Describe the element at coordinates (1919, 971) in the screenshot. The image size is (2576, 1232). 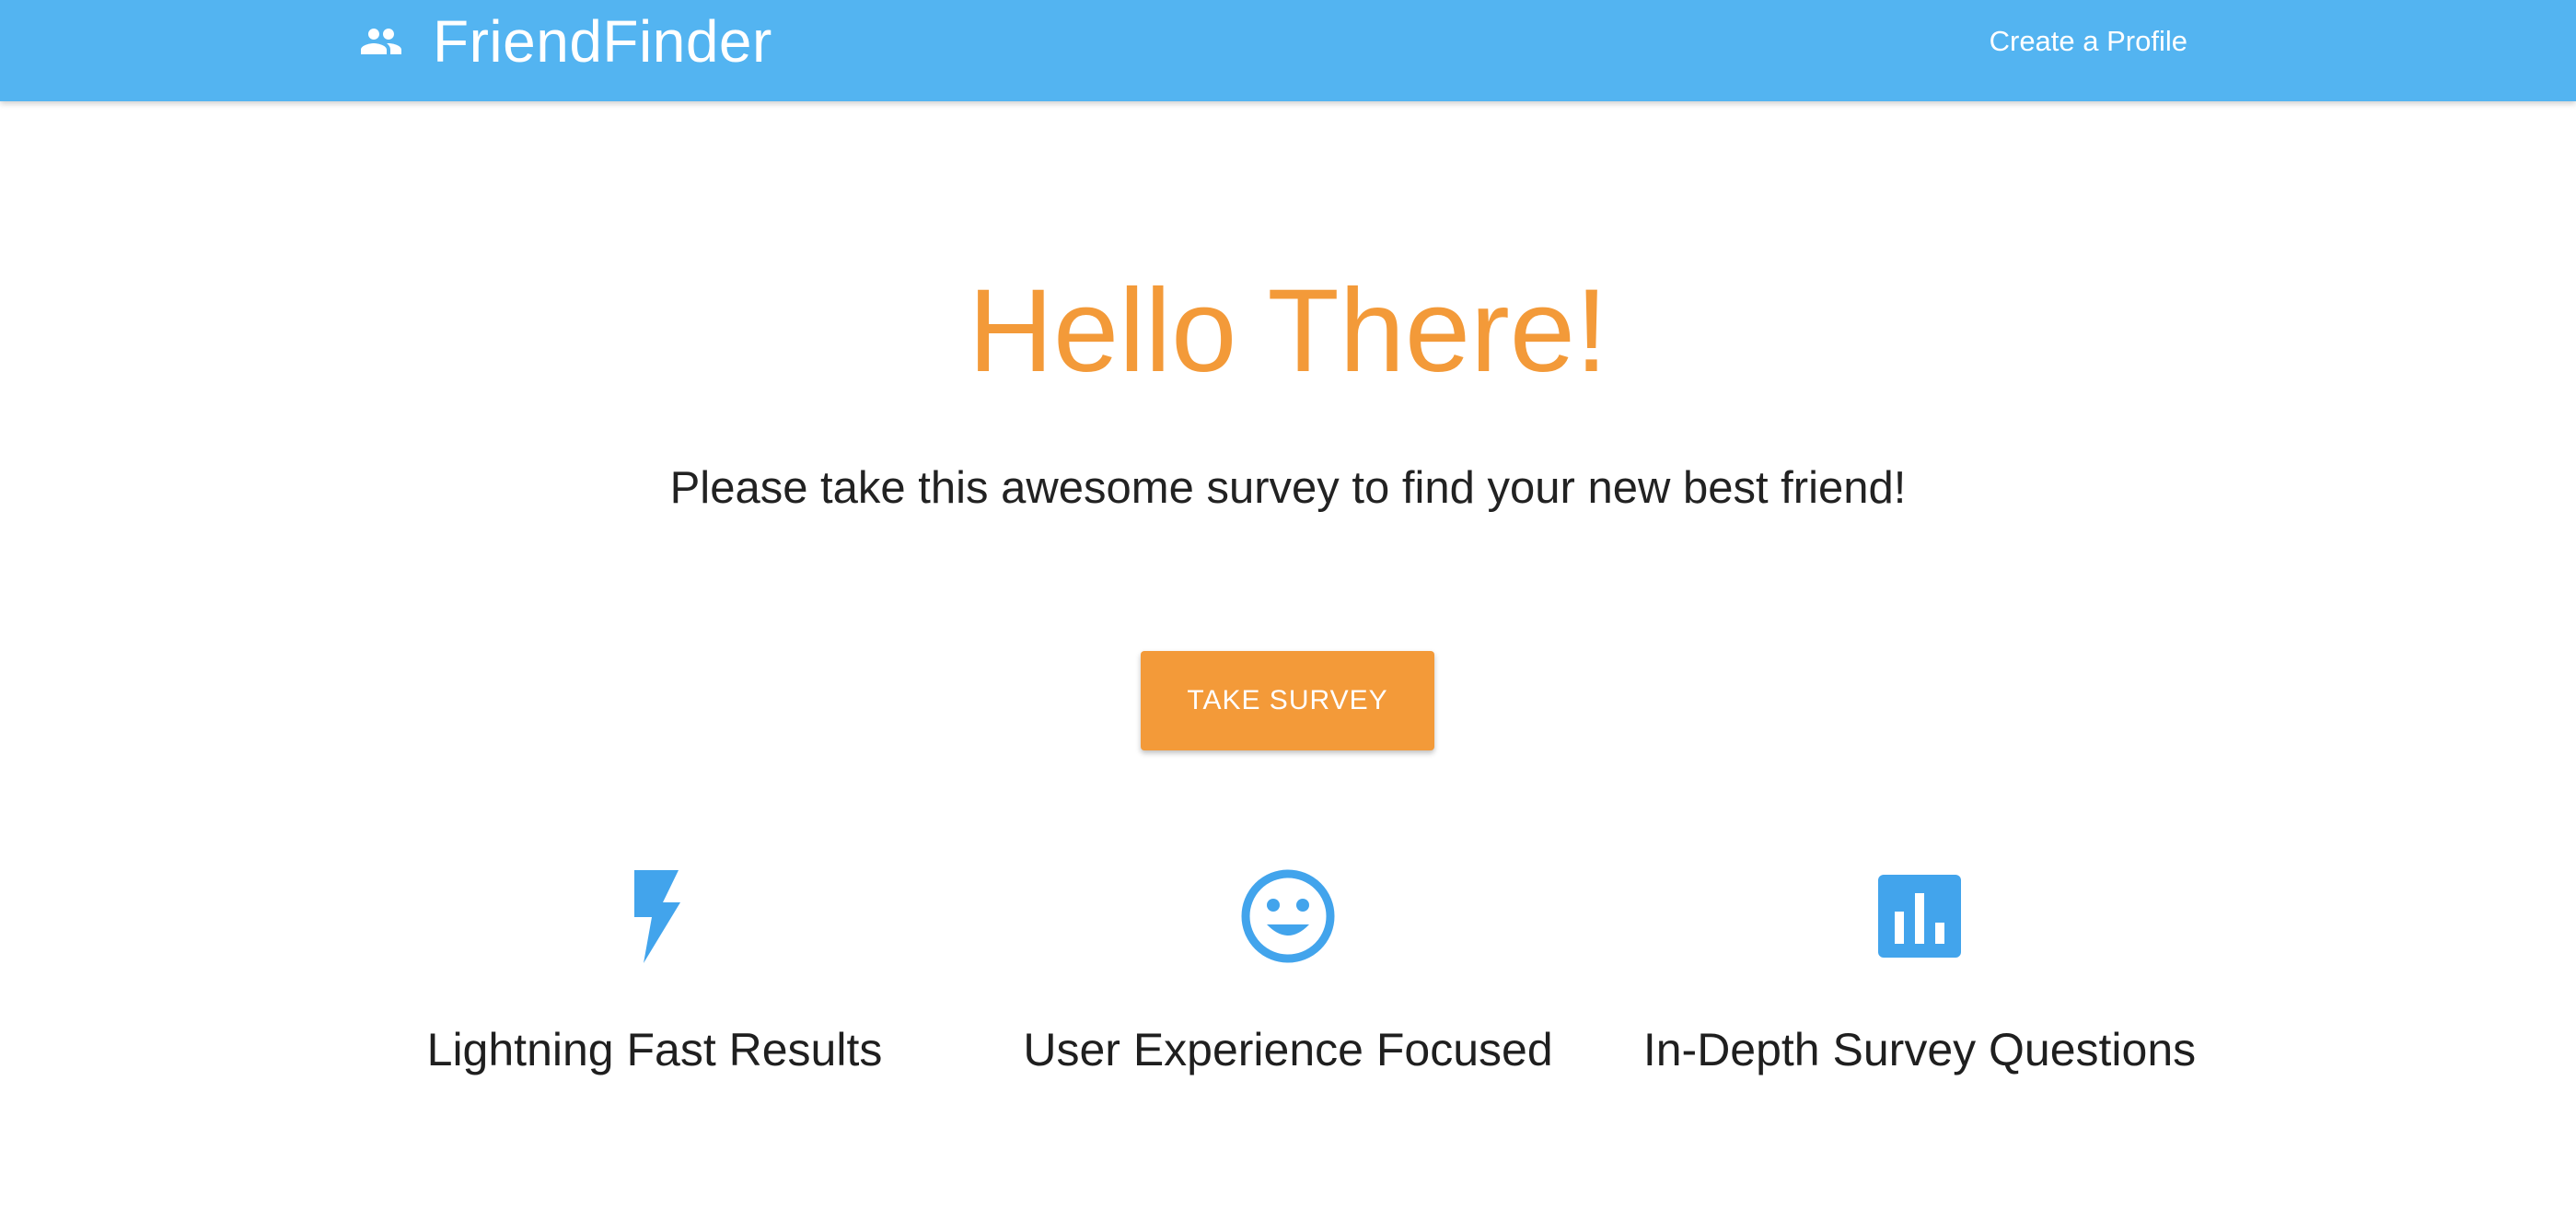
I see `feature-survey-questions: In-Depth Survey Questions` at that location.